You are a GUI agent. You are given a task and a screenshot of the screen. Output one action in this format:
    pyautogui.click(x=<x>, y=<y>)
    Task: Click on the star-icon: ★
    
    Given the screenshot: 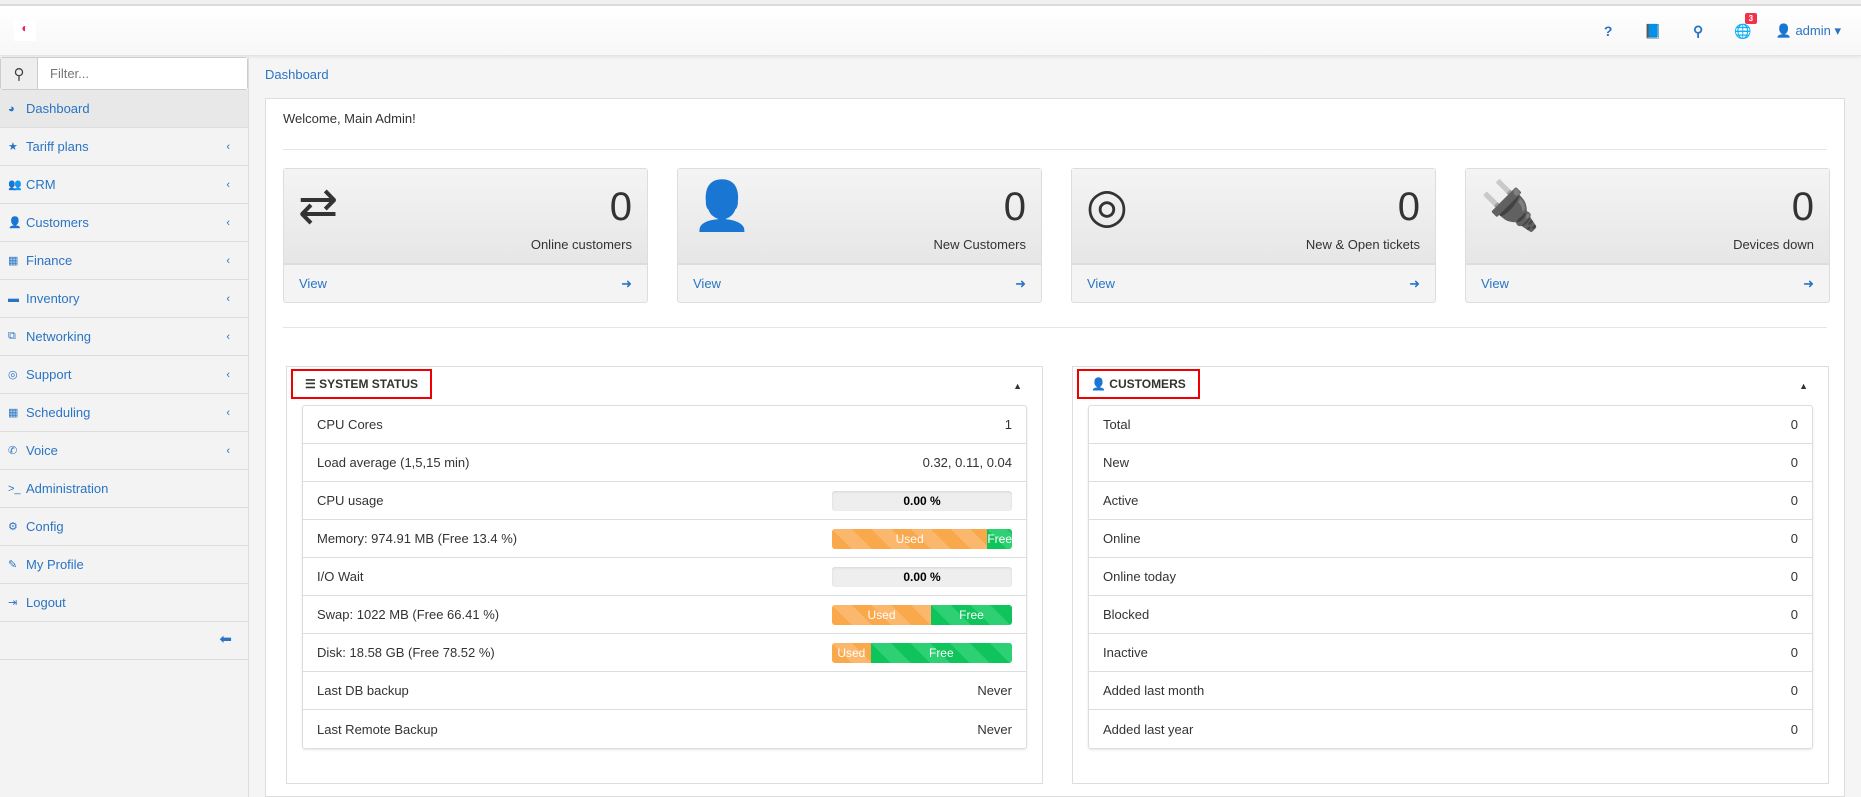 What is the action you would take?
    pyautogui.click(x=13, y=147)
    